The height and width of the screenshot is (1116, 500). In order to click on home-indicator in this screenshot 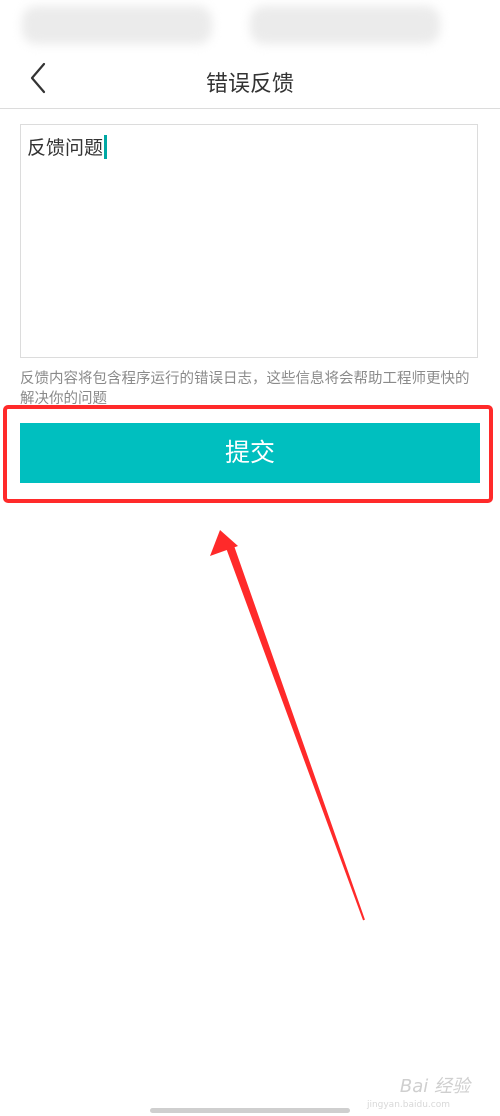, I will do `click(250, 1110)`.